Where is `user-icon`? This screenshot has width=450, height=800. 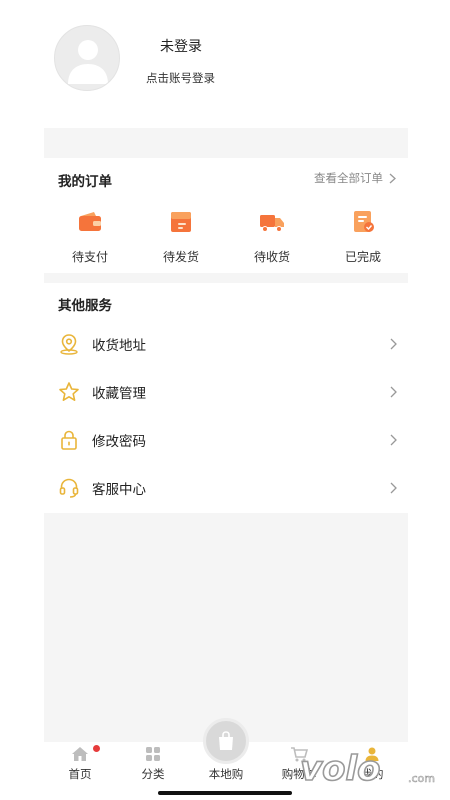
user-icon is located at coordinates (372, 754).